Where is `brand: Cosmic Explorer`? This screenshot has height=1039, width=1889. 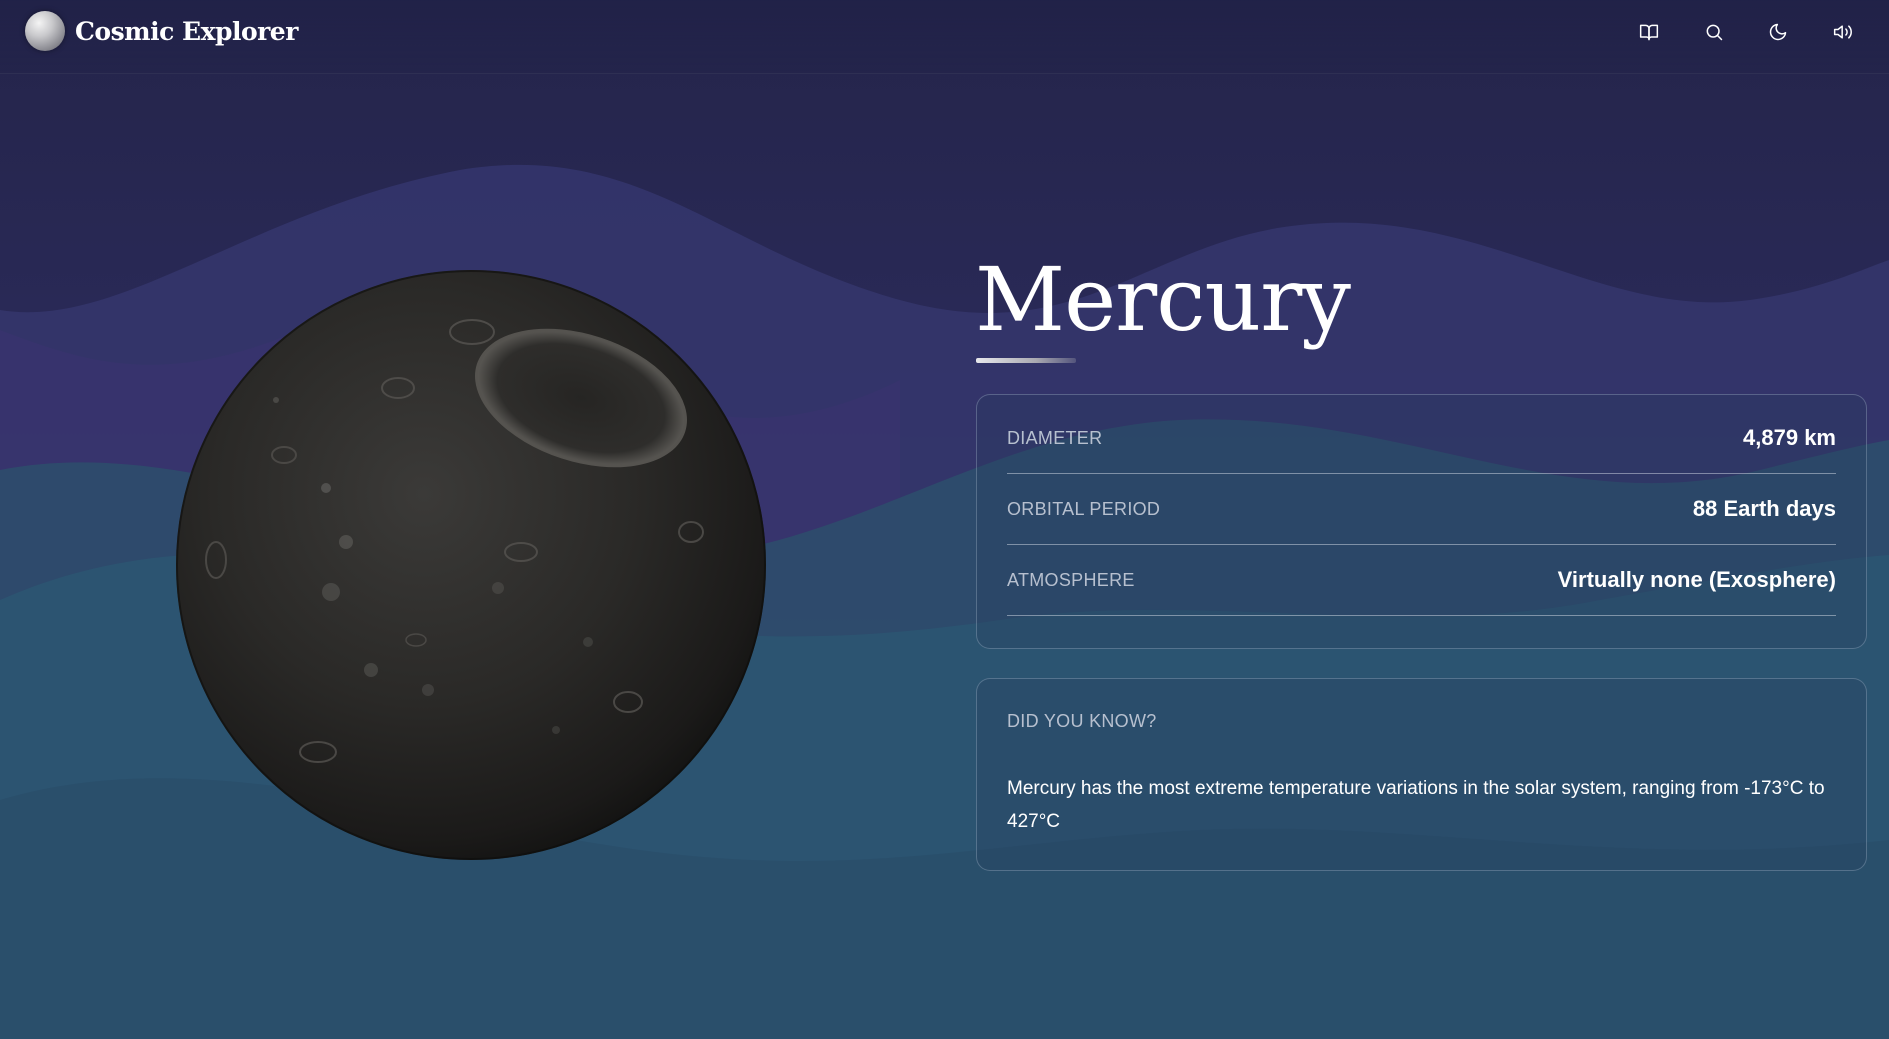
brand: Cosmic Explorer is located at coordinates (161, 31).